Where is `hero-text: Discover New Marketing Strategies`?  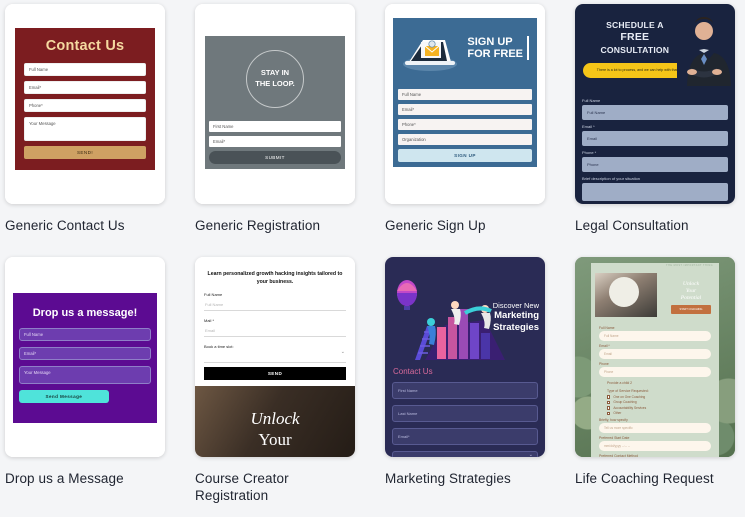
hero-text: Discover New Marketing Strategies is located at coordinates (516, 317).